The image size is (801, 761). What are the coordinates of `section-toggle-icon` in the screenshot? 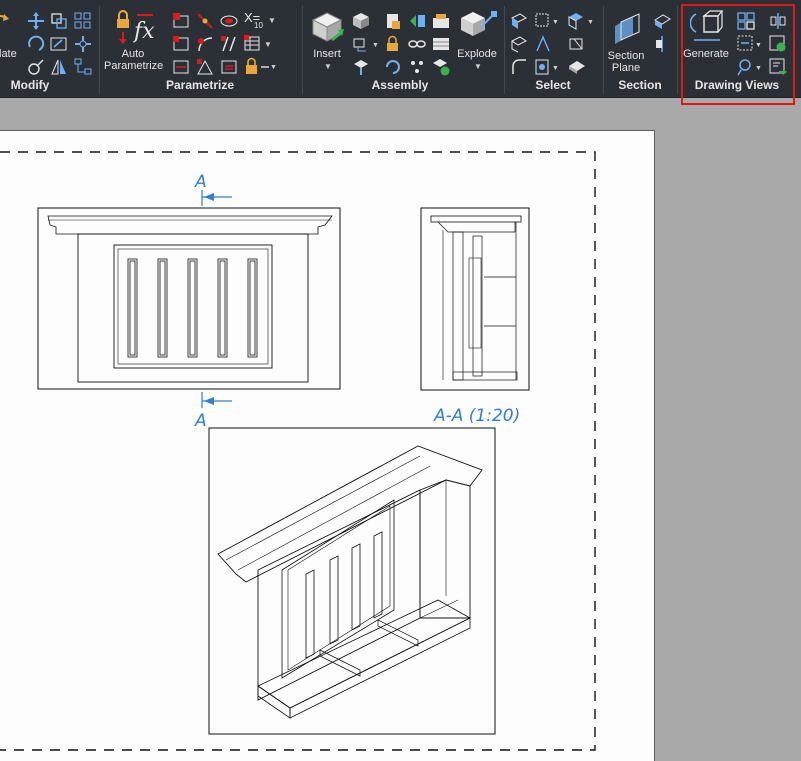 It's located at (662, 46).